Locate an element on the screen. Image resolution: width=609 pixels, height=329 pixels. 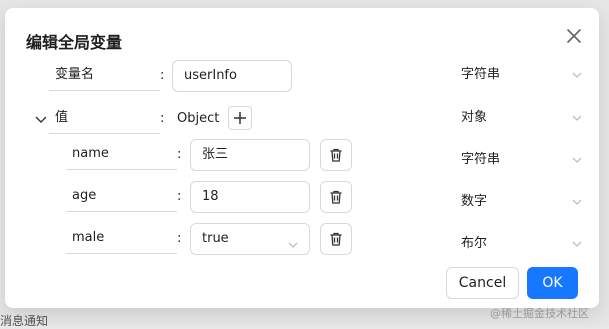
variable-value-input: userInfo is located at coordinates (232, 76).